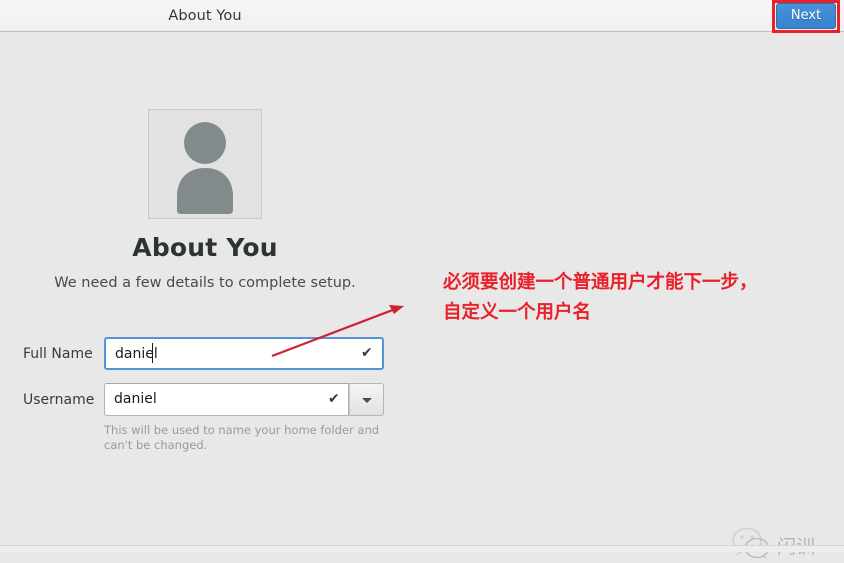 The width and height of the screenshot is (844, 563). Describe the element at coordinates (751, 543) in the screenshot. I see `wechat-icon` at that location.